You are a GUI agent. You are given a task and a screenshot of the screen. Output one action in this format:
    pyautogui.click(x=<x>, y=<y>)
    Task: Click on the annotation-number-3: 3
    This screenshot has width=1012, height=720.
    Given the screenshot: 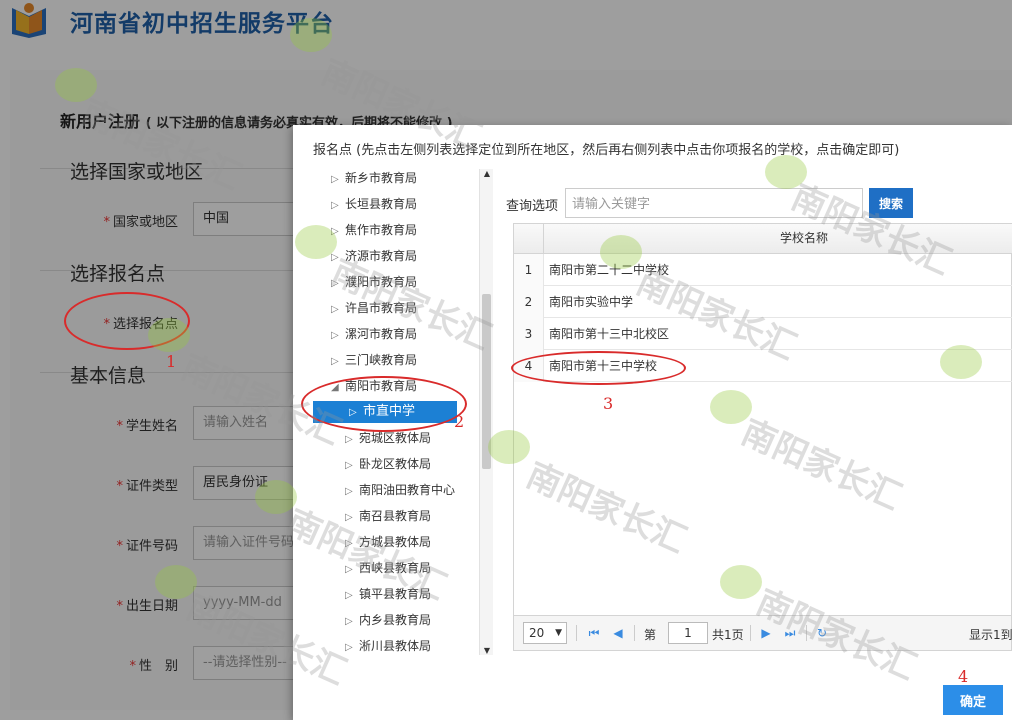 What is the action you would take?
    pyautogui.click(x=608, y=403)
    